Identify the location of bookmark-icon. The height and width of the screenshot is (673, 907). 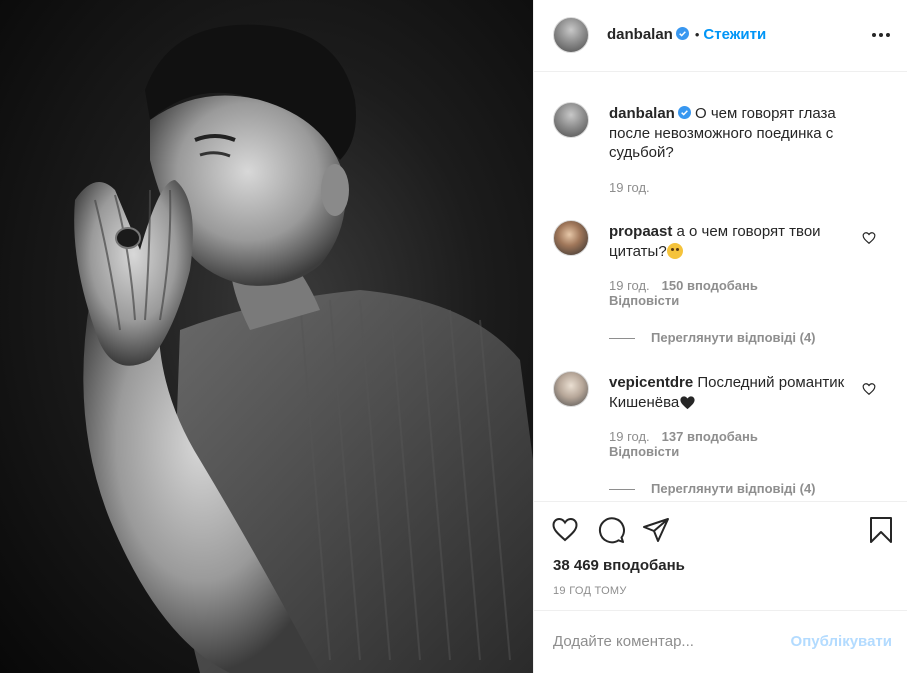
(881, 530).